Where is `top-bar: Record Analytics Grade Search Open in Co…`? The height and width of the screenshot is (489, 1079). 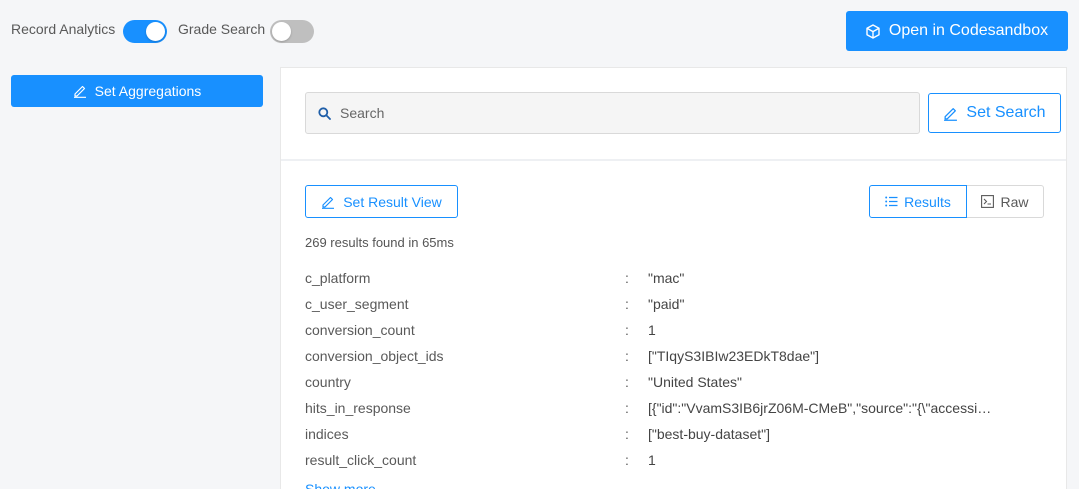 top-bar: Record Analytics Grade Search Open in Co… is located at coordinates (539, 32).